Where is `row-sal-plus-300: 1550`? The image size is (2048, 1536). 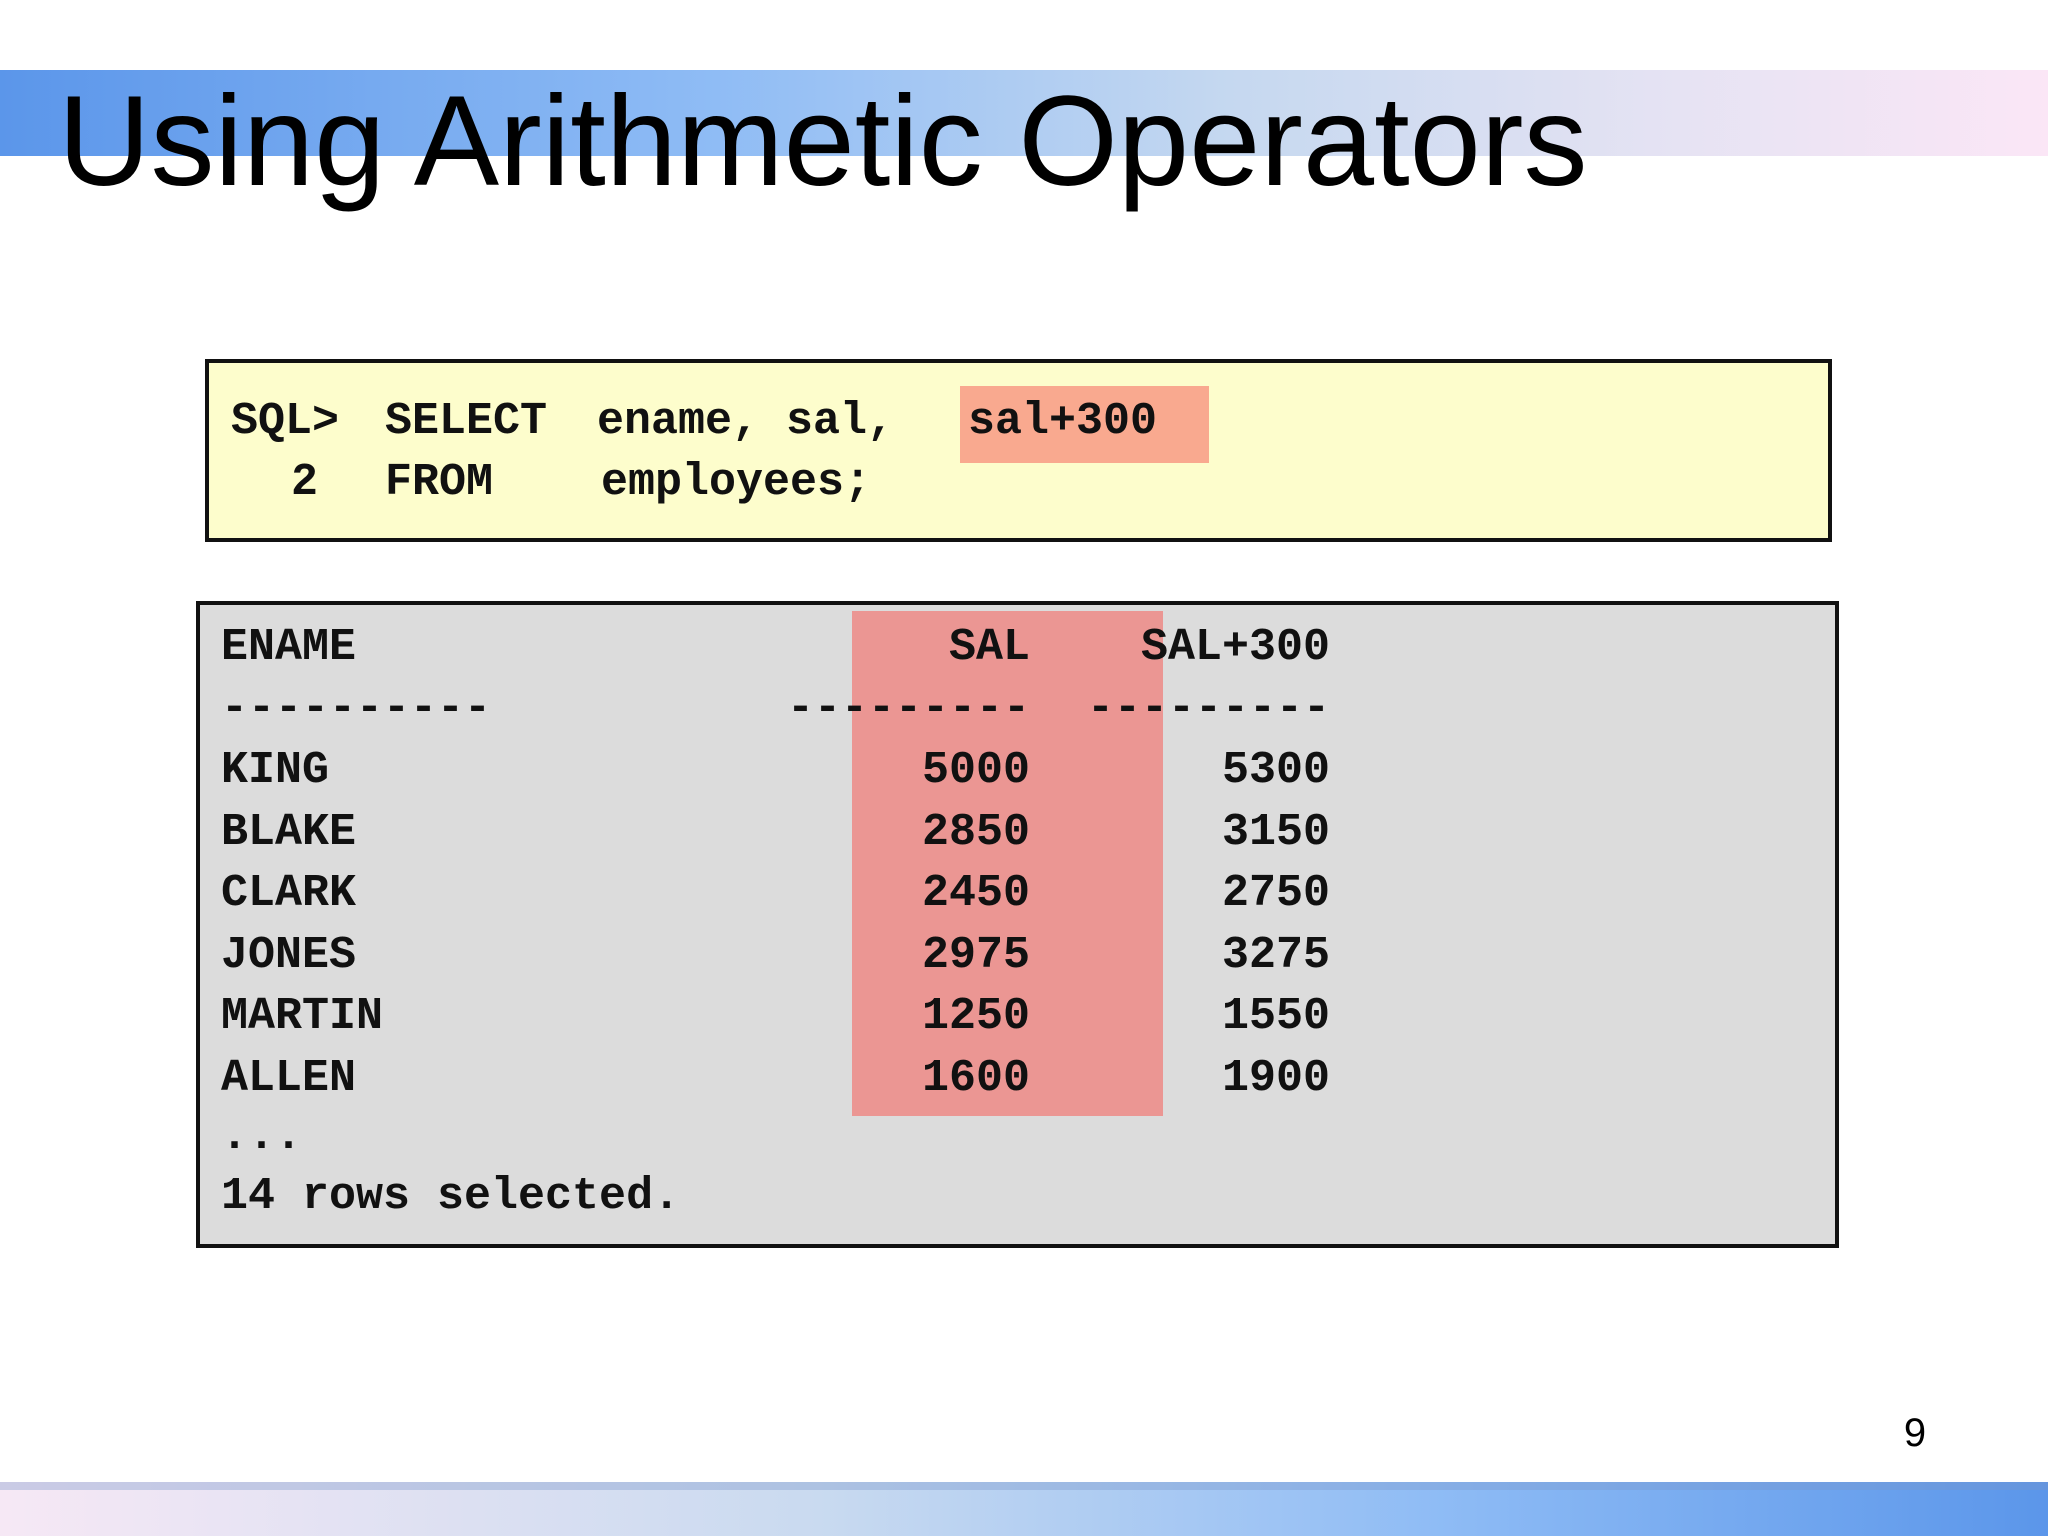
row-sal-plus-300: 1550 is located at coordinates (1275, 1016).